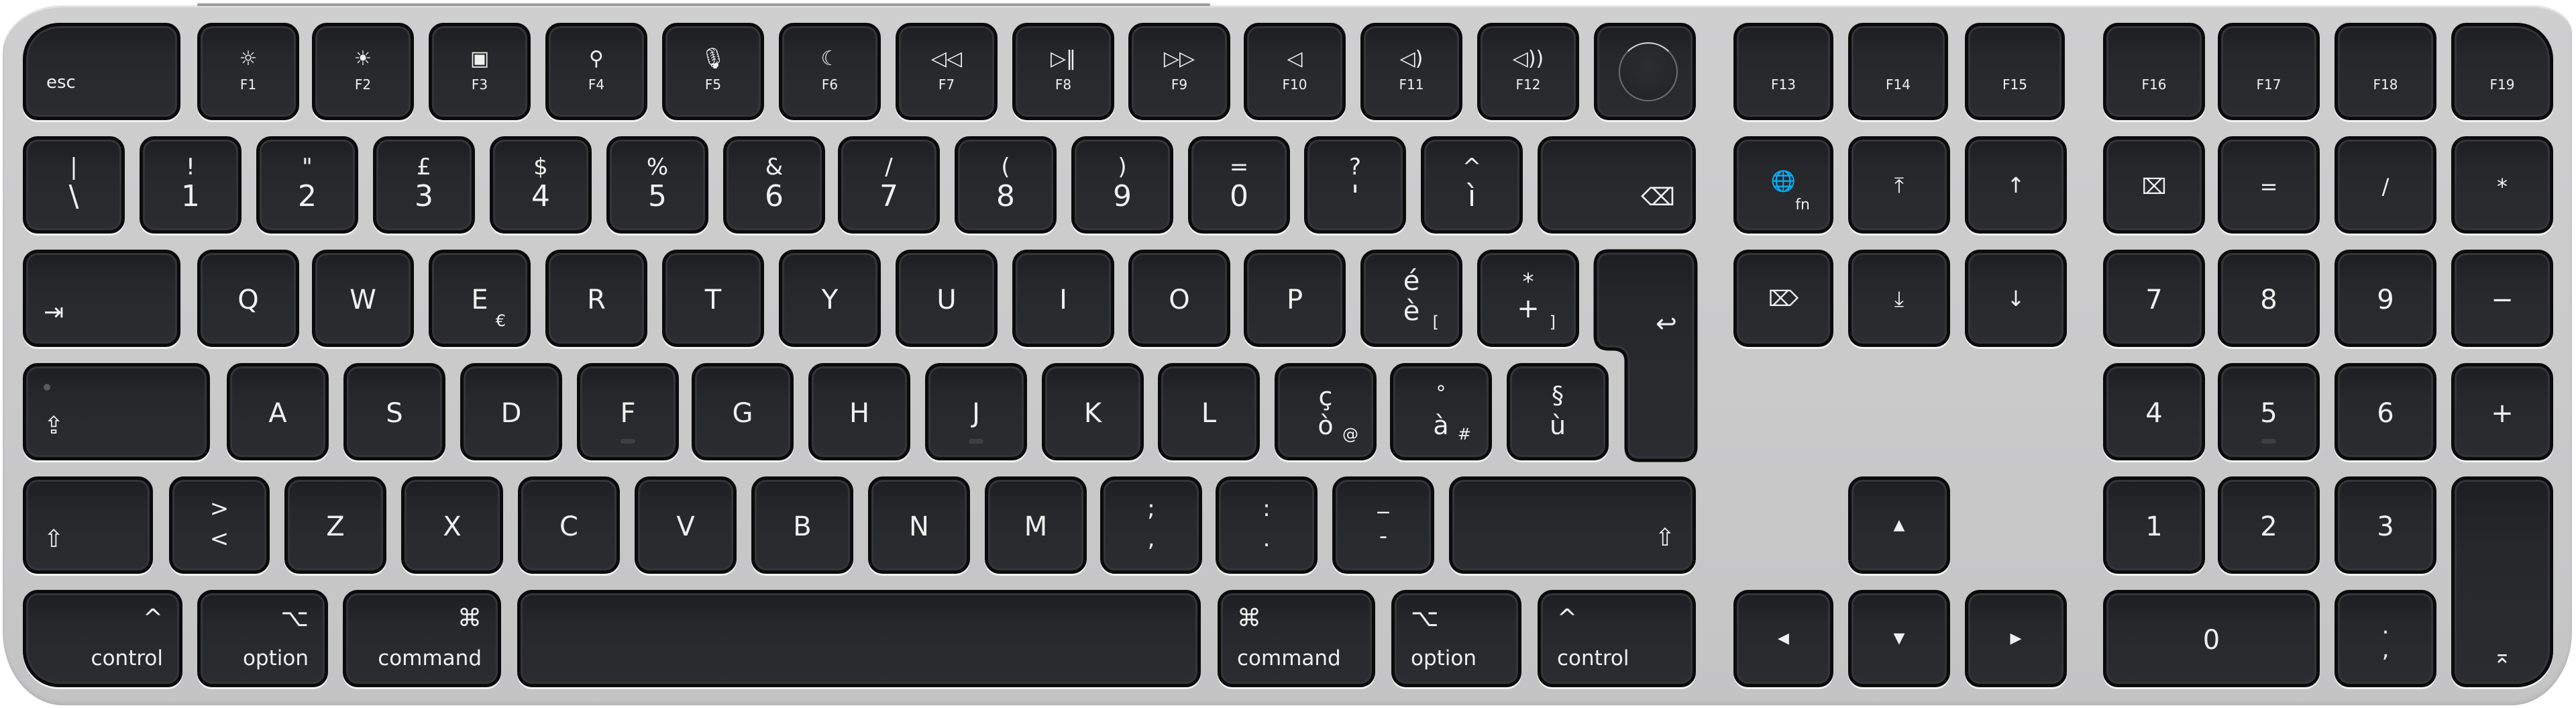  What do you see at coordinates (743, 411) in the screenshot?
I see `key-g: G` at bounding box center [743, 411].